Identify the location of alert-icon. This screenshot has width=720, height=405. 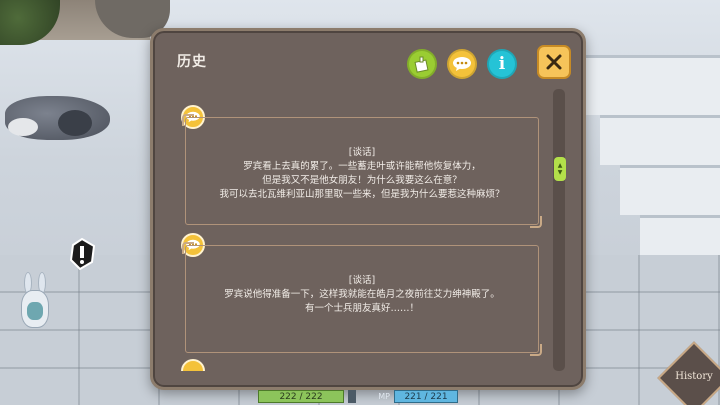
(82, 254).